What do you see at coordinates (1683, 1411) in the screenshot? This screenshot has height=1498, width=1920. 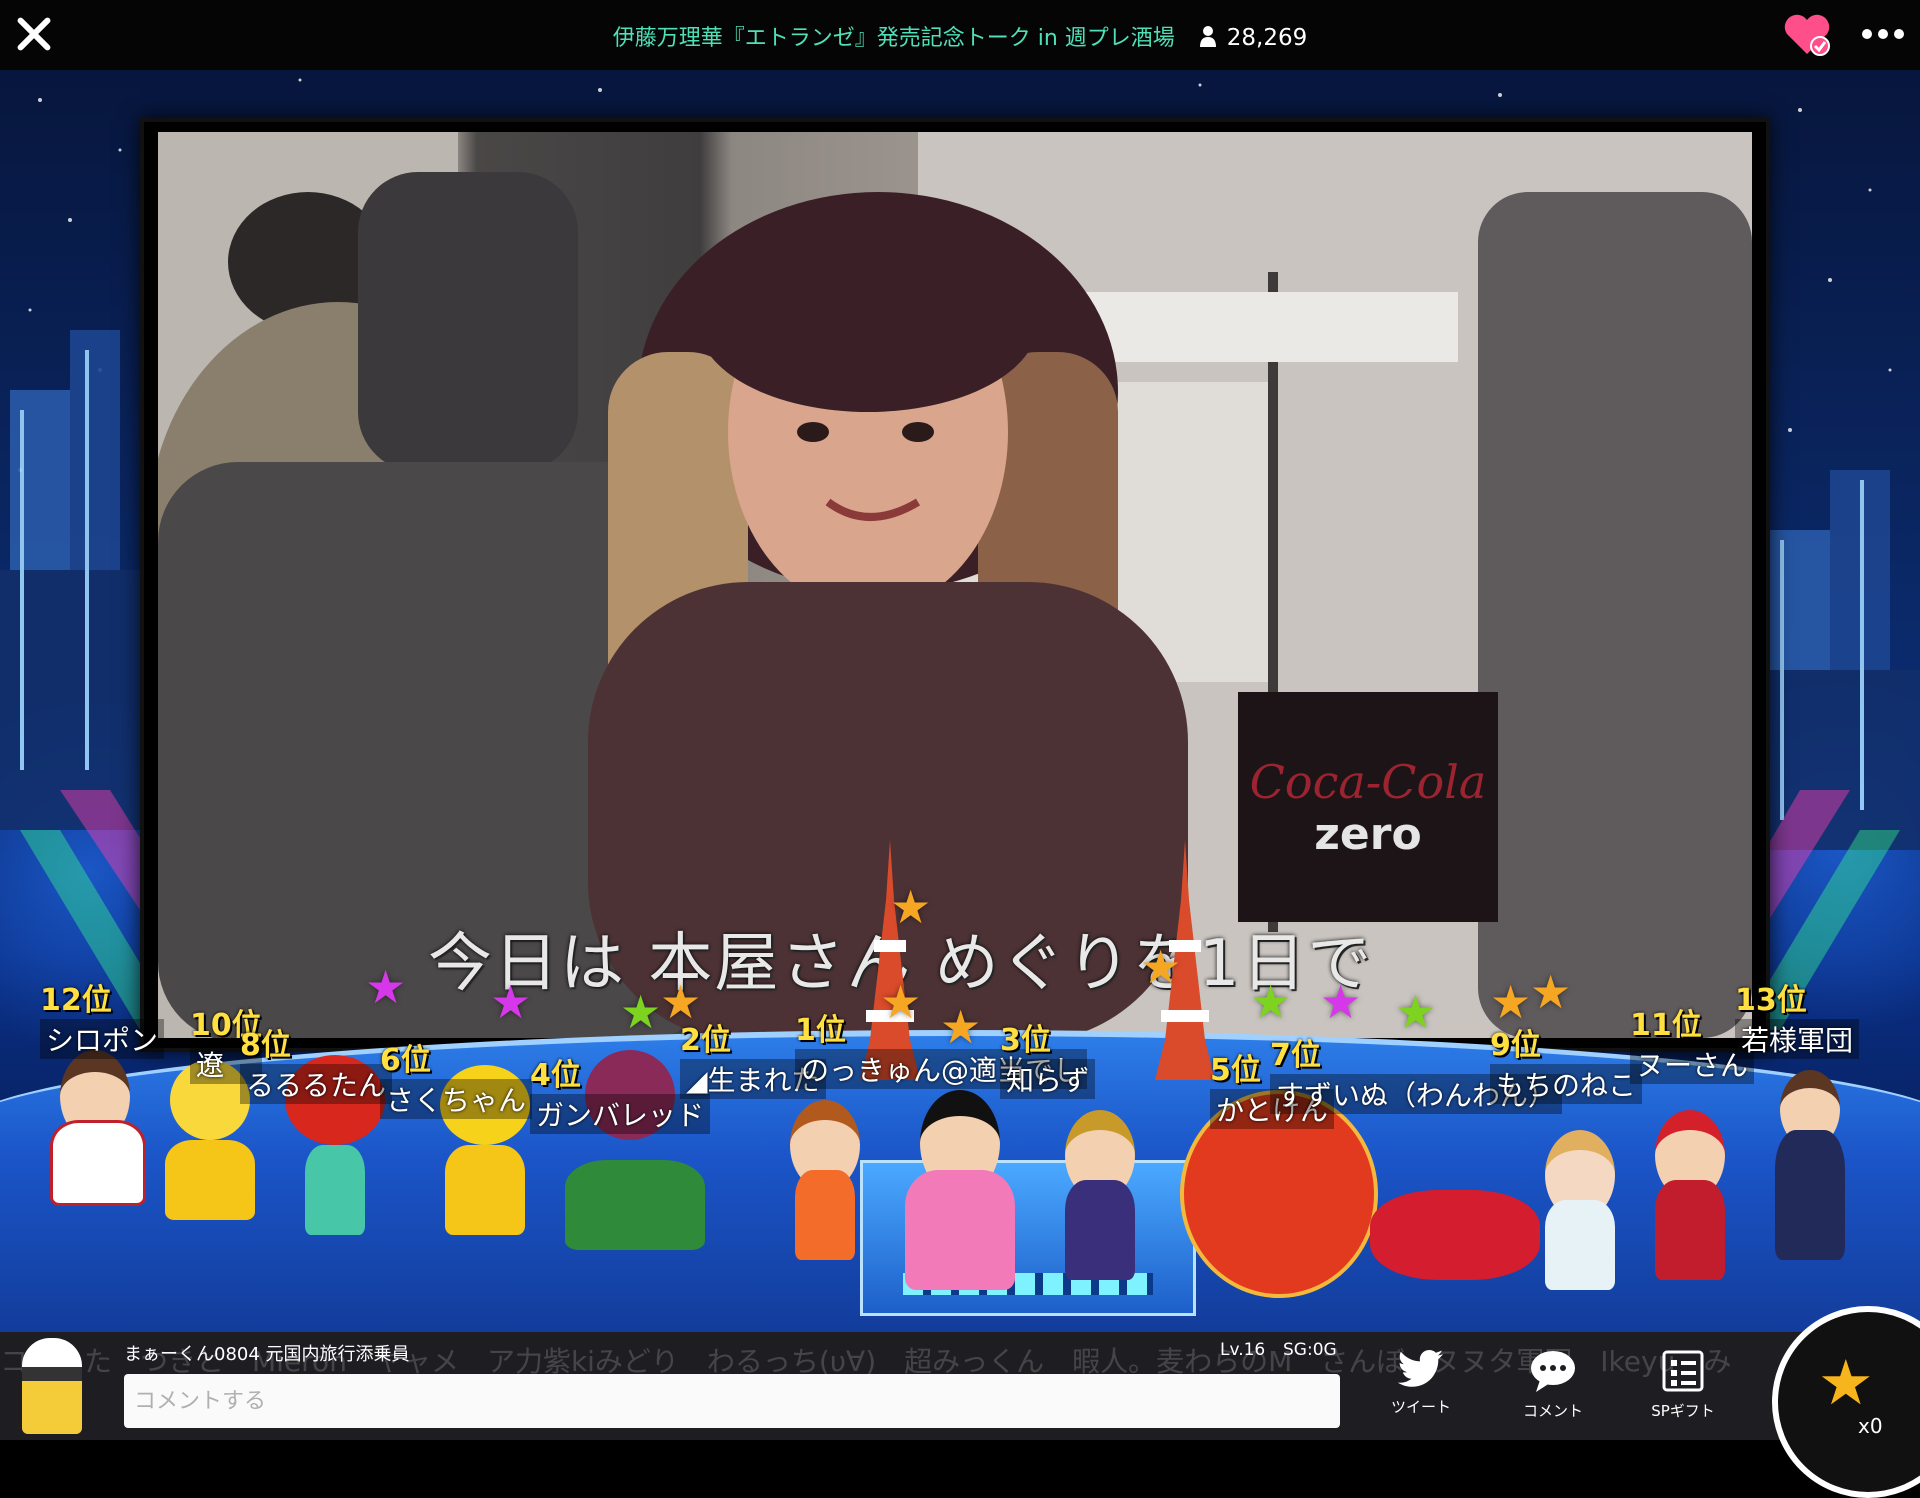 I see `sp-gift-label: SPギフト` at bounding box center [1683, 1411].